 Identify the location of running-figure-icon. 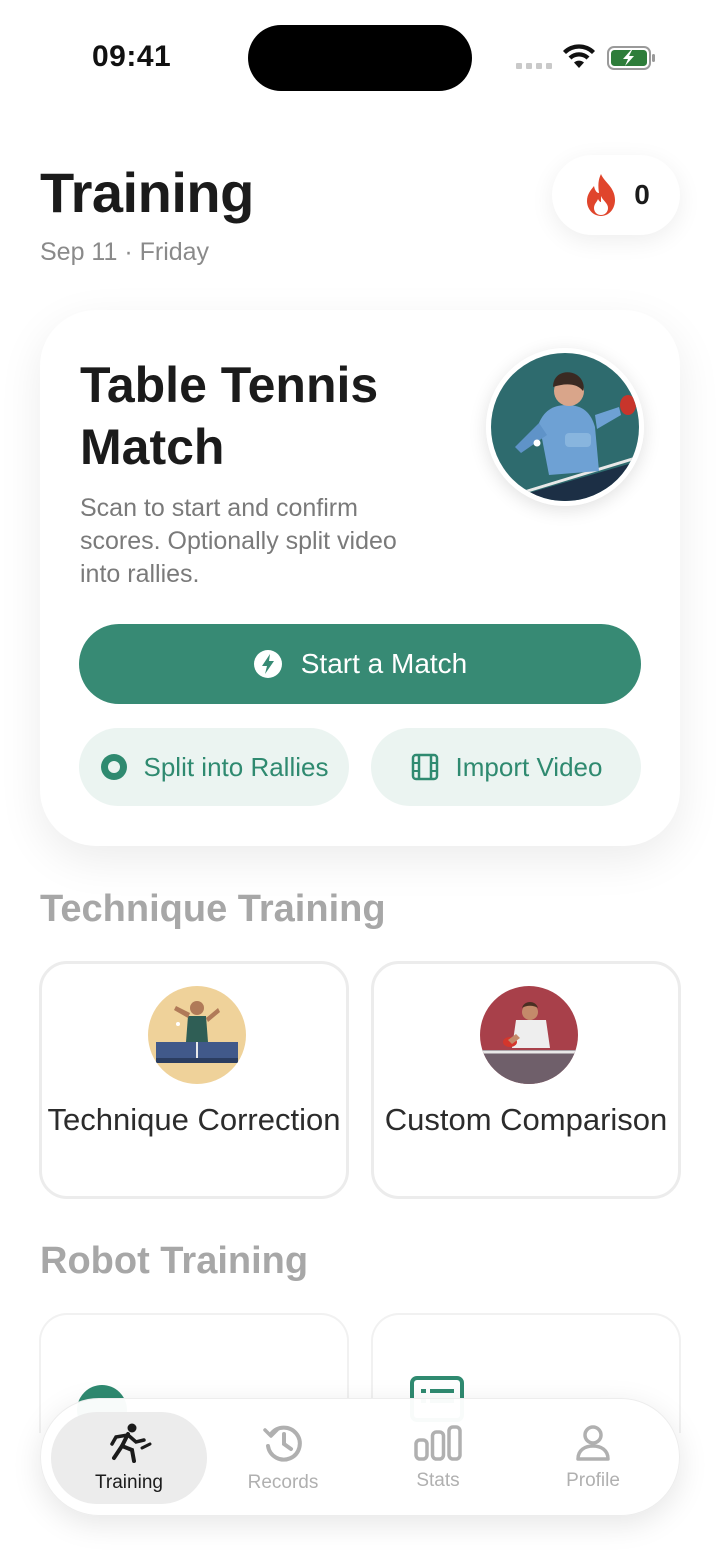
(131, 1443).